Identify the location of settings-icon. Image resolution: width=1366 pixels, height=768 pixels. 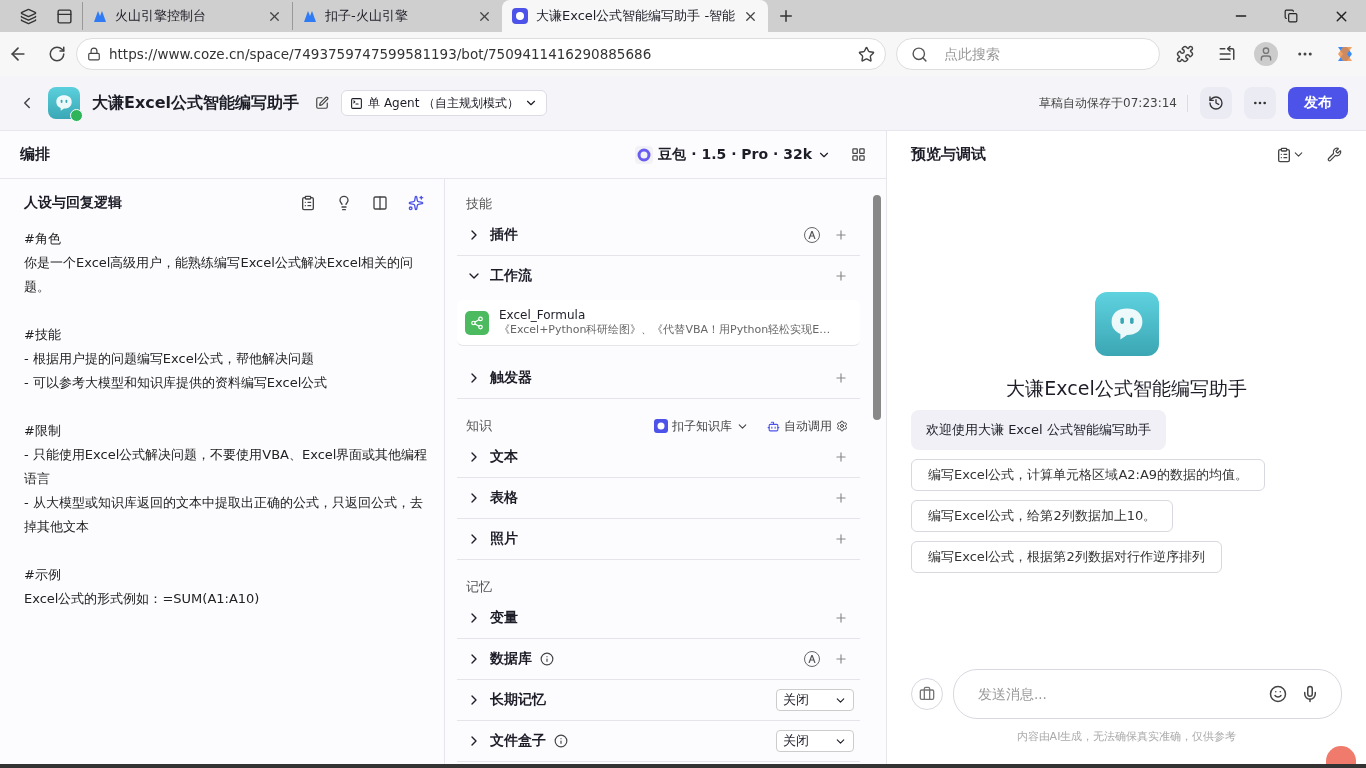
(842, 426).